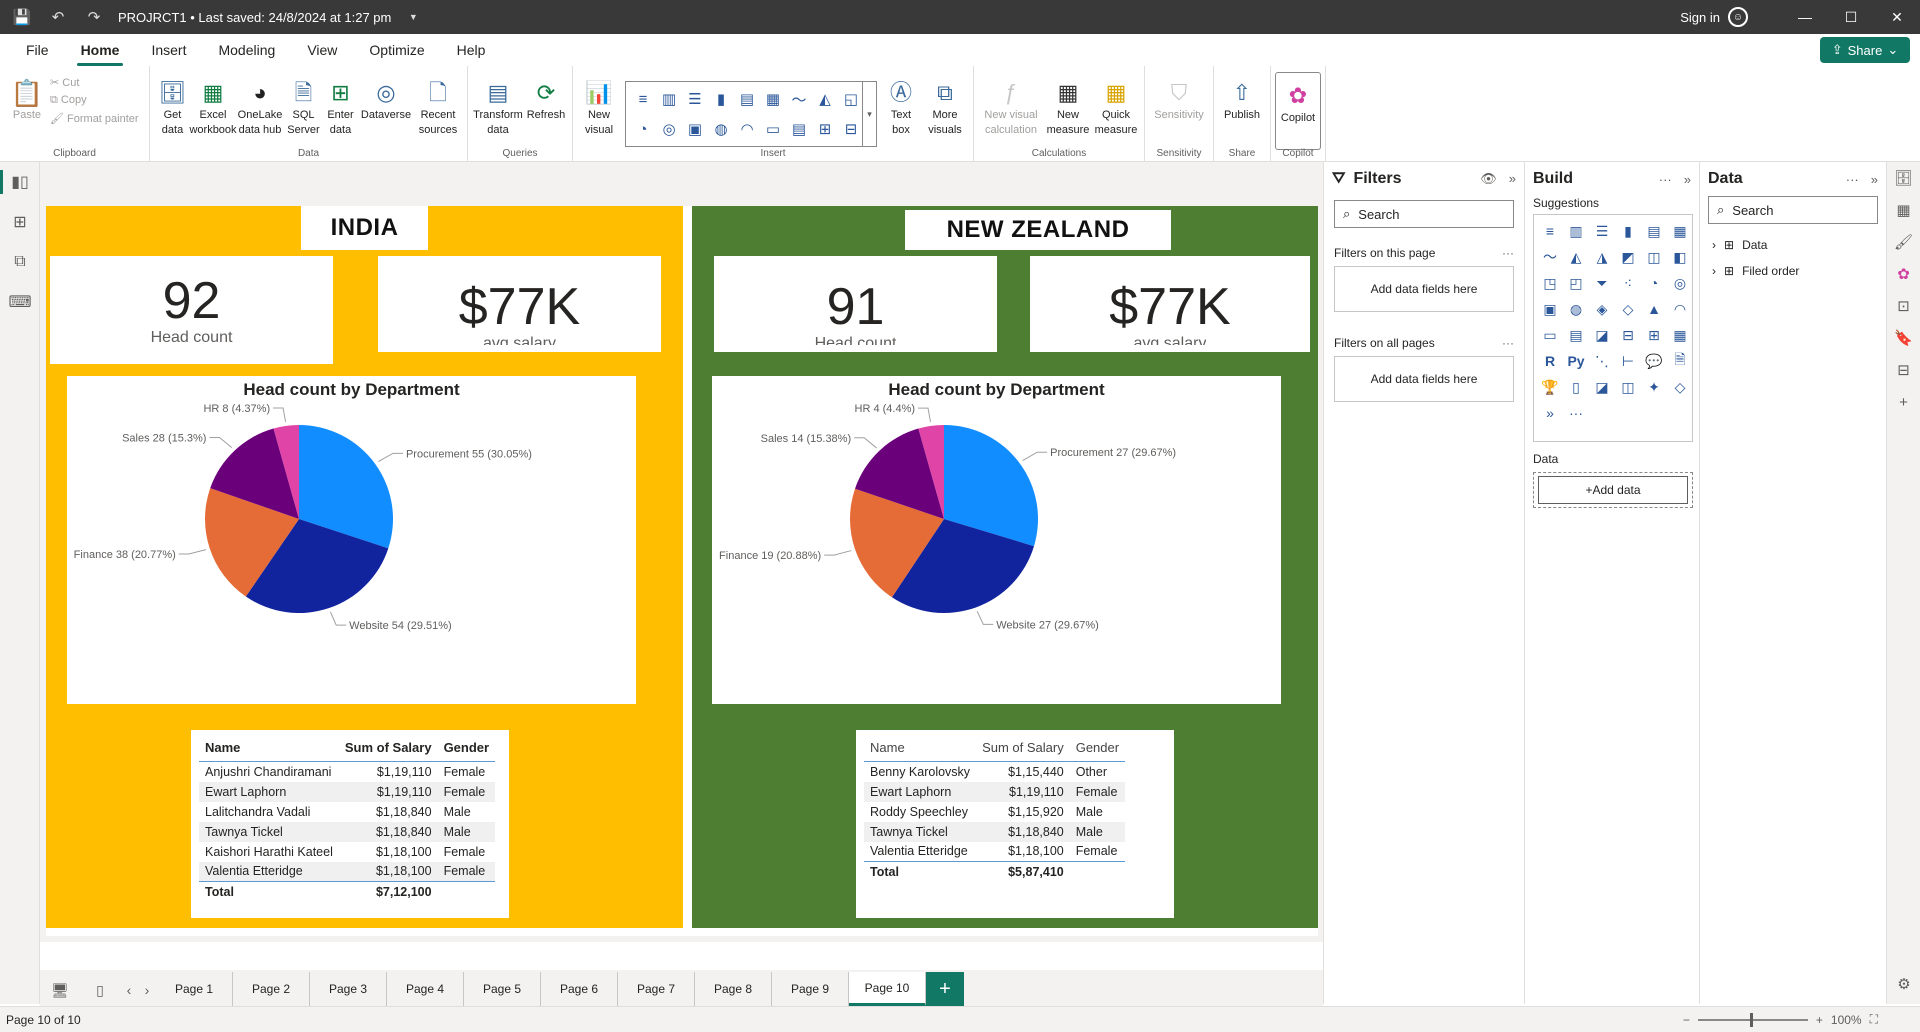 This screenshot has width=1920, height=1032. Describe the element at coordinates (669, 99) in the screenshot. I see `column-chart-icon: ▥` at that location.